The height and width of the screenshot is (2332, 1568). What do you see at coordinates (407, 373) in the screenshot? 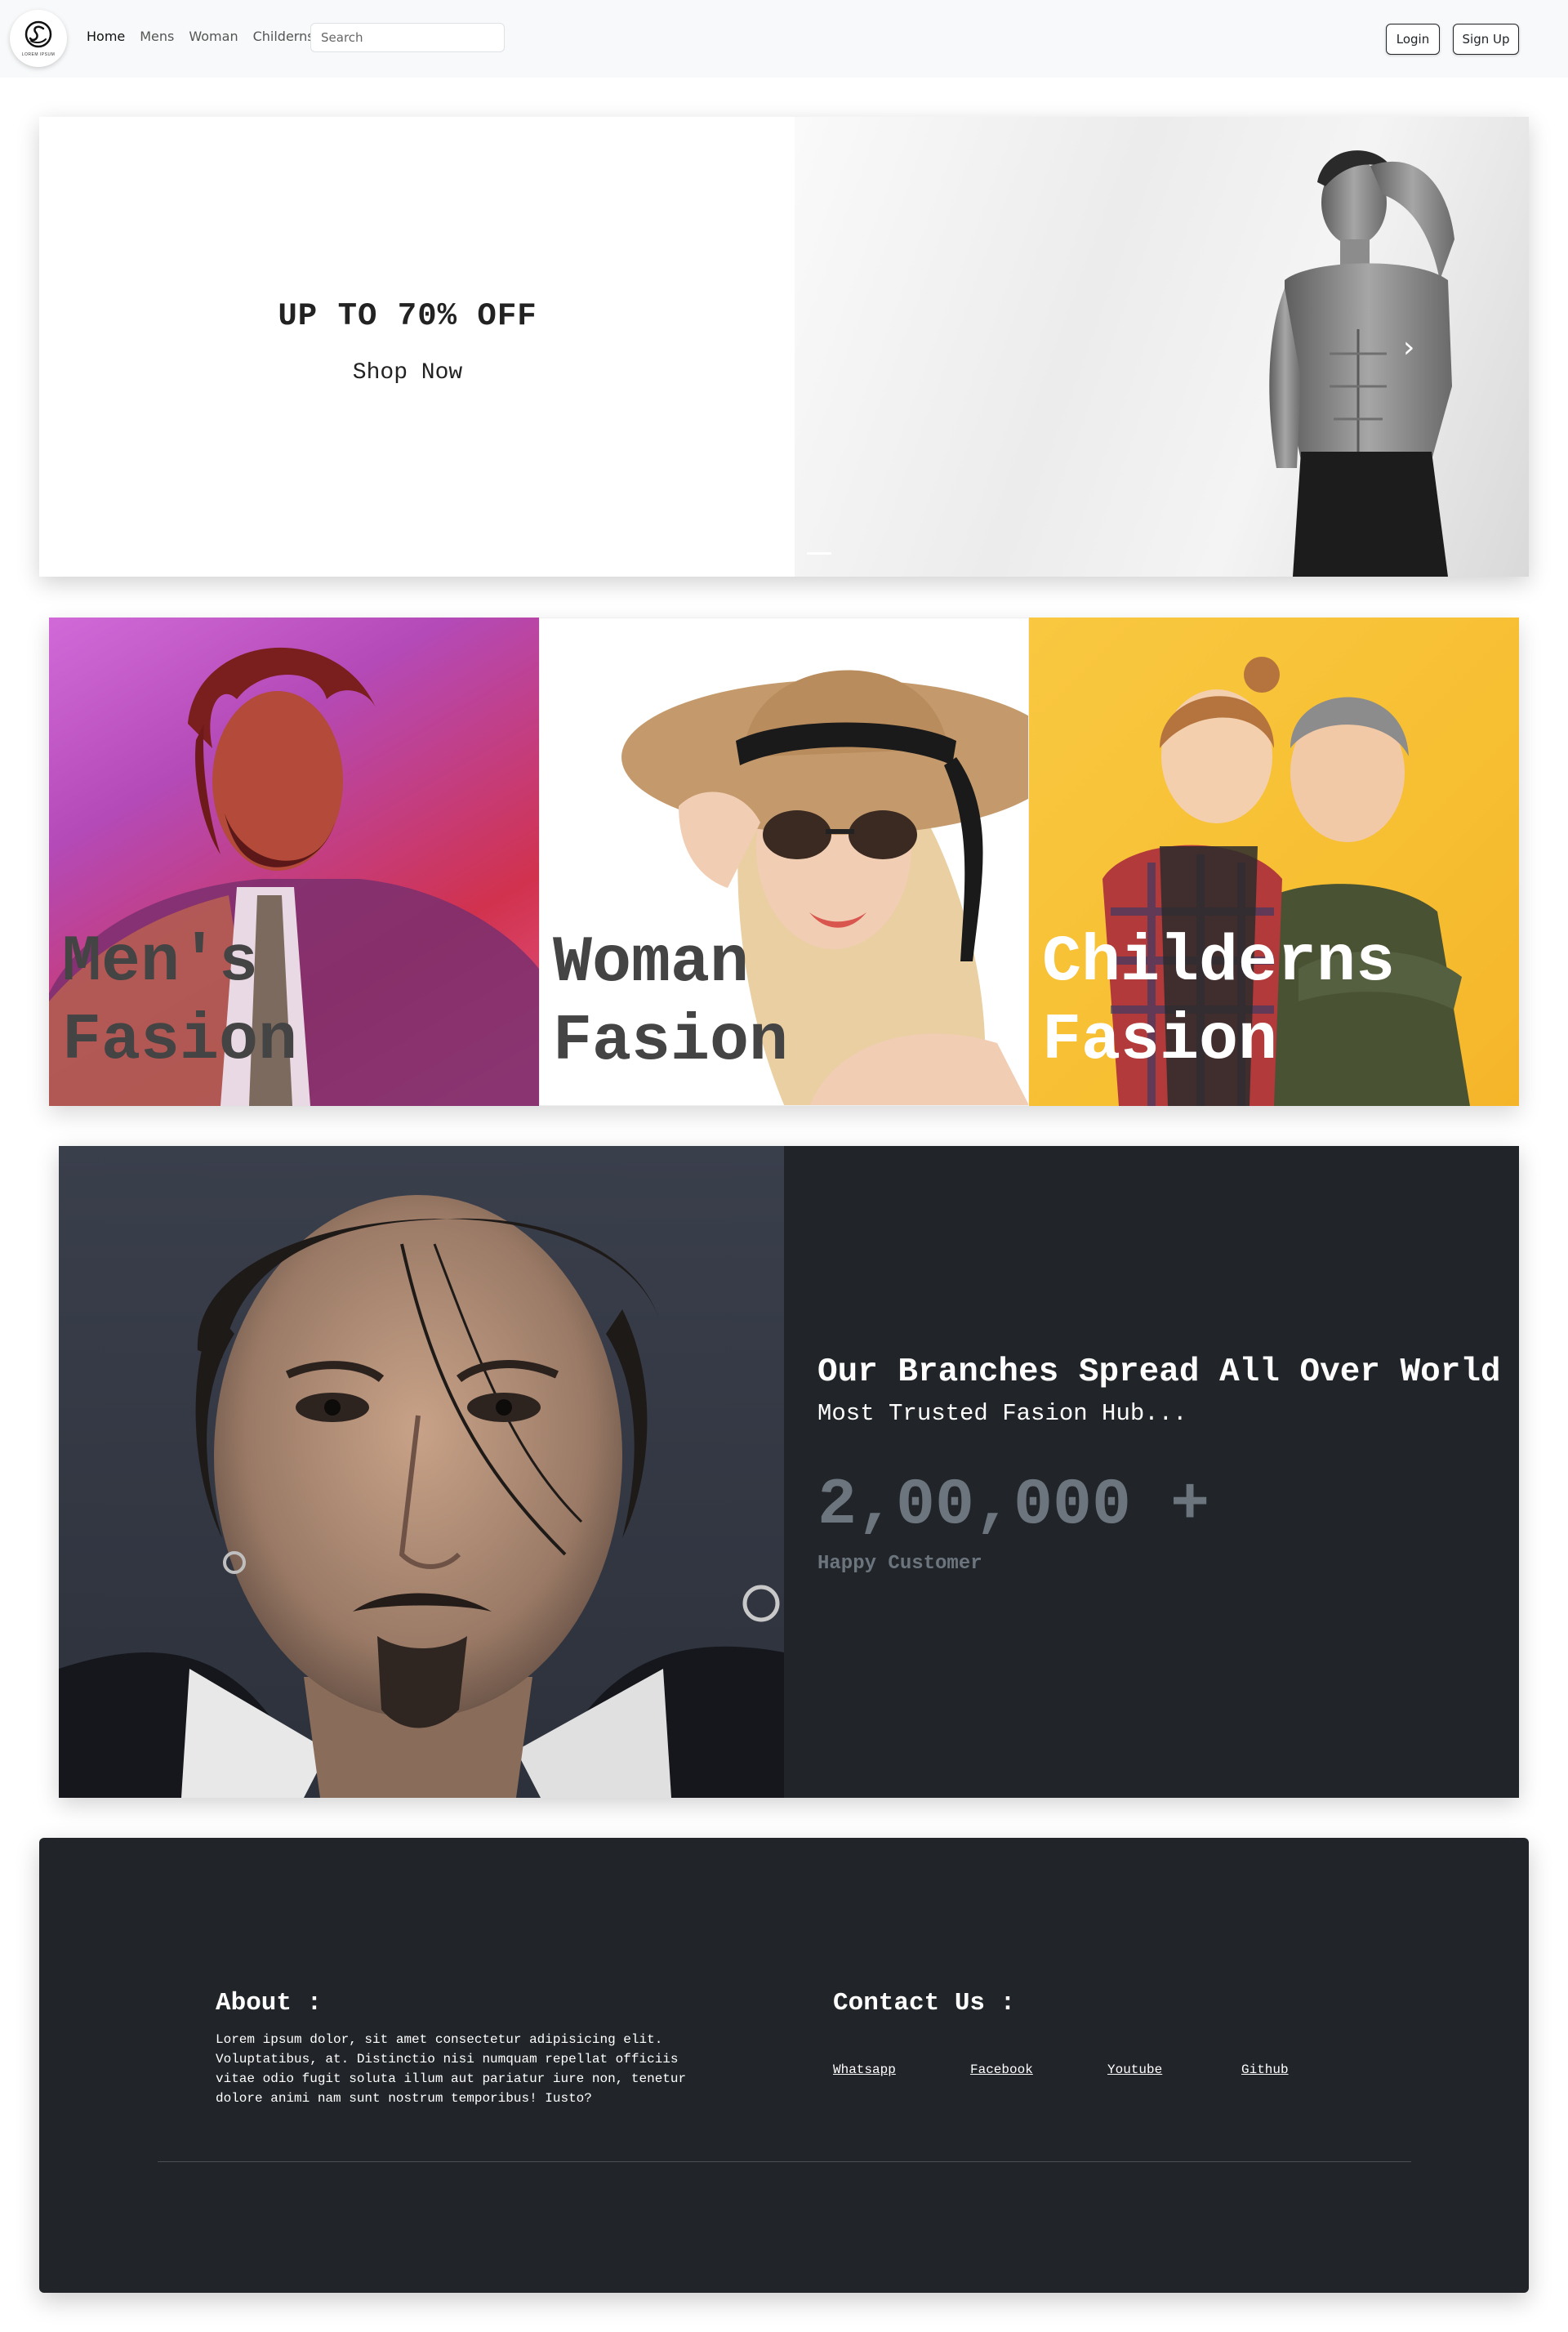
I see `shop-now-link: Shop Now` at bounding box center [407, 373].